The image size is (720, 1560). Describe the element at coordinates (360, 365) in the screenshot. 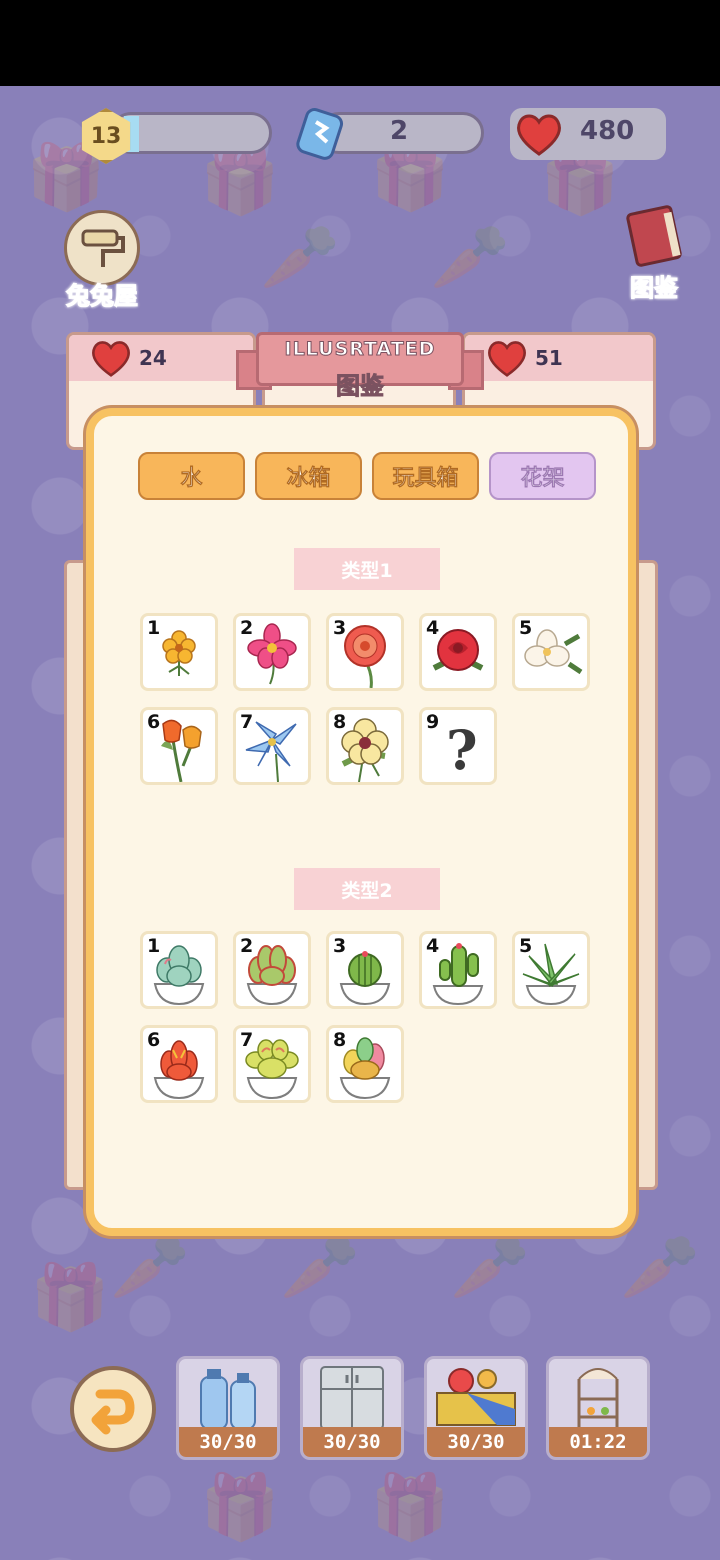

I see `encyclopedia-ribbon: ILLUSRTATED 图鉴` at that location.